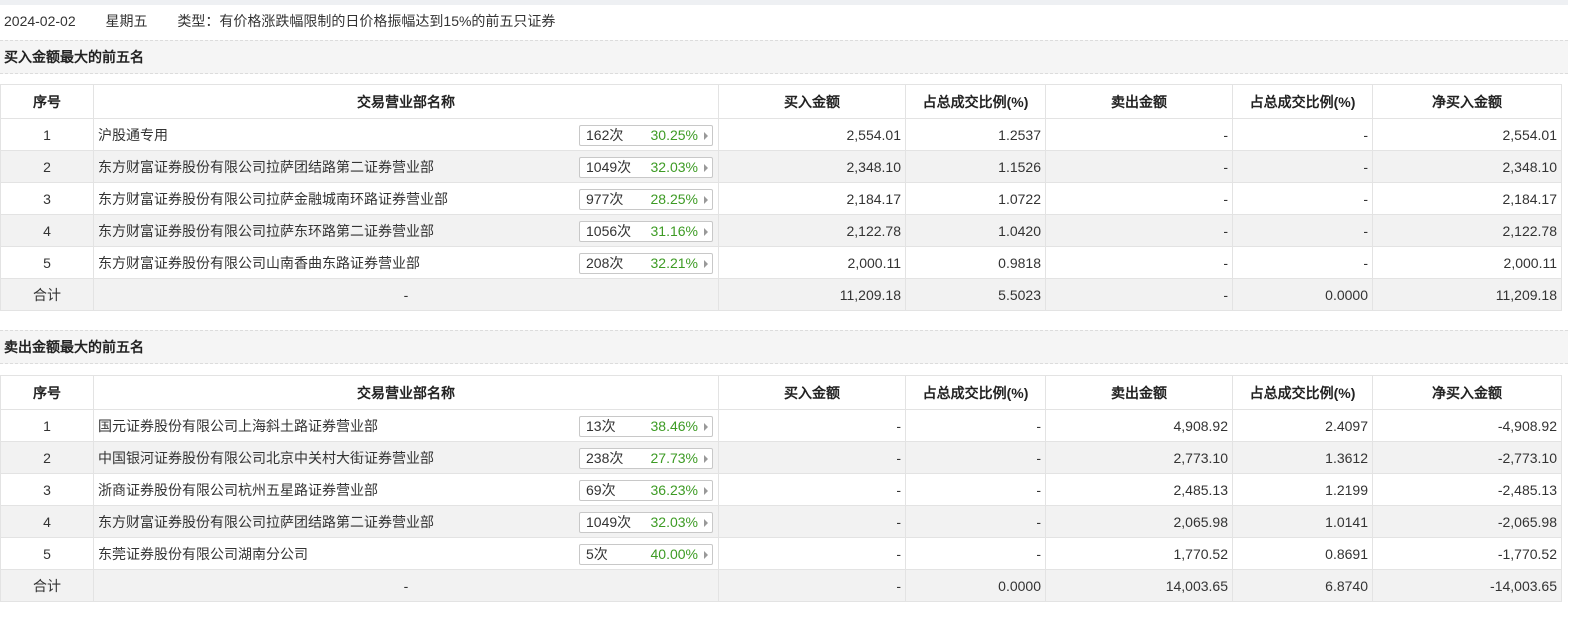  Describe the element at coordinates (1467, 585) in the screenshot. I see `total-net: -14,003.65` at that location.